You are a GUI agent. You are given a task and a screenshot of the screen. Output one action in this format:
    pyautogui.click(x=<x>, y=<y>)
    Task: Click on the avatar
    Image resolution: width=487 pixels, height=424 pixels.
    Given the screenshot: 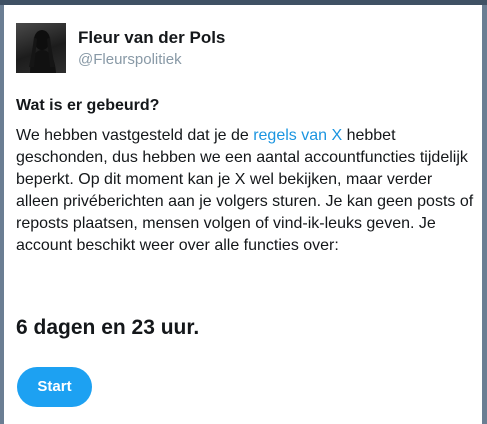 What is the action you would take?
    pyautogui.click(x=41, y=48)
    